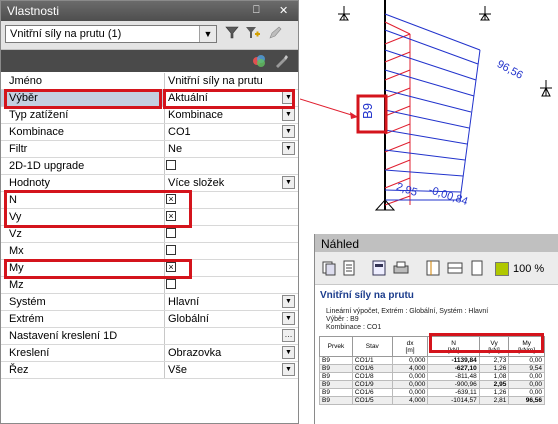 Image resolution: width=558 pixels, height=424 pixels. I want to click on document-icon, so click(349, 268).